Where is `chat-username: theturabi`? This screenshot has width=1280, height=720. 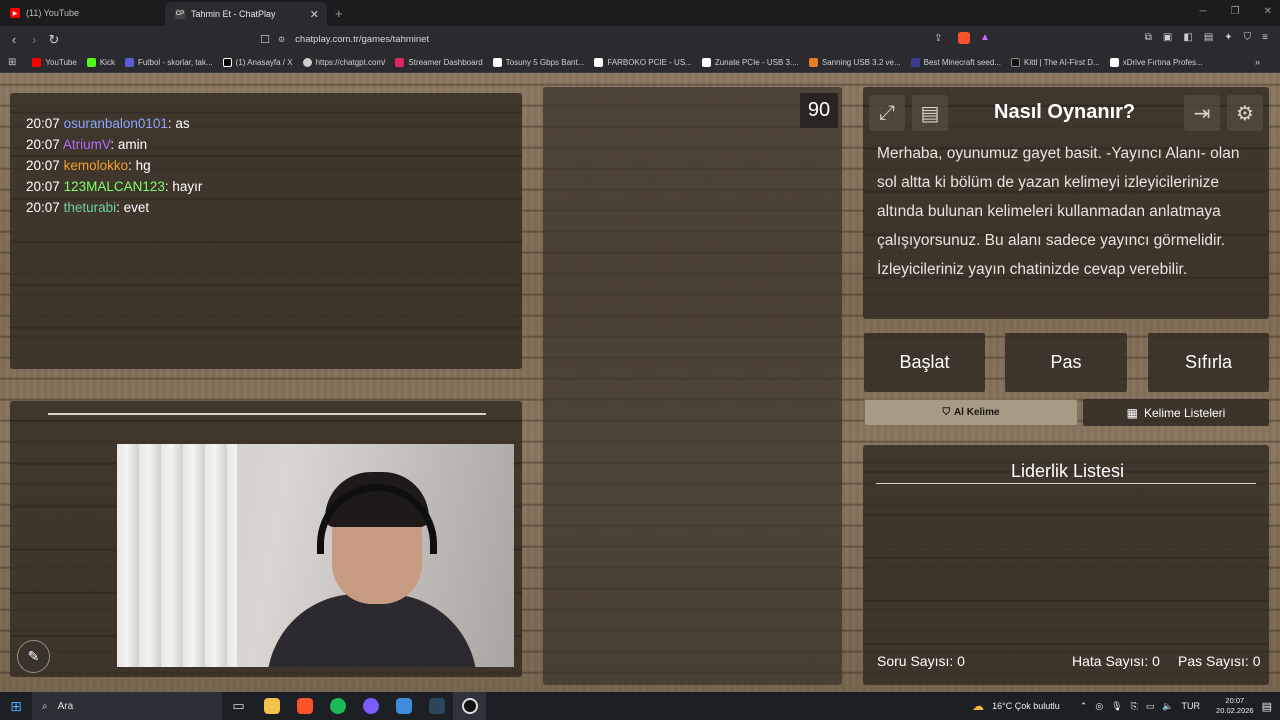 chat-username: theturabi is located at coordinates (90, 207).